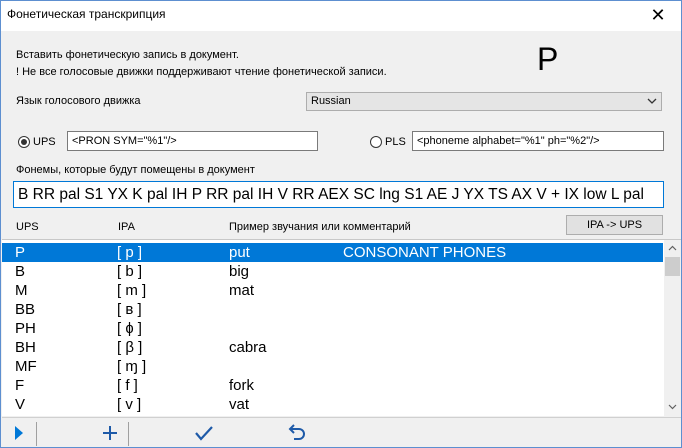 The width and height of the screenshot is (682, 448). Describe the element at coordinates (672, 266) in the screenshot. I see `scrollbar-thumb` at that location.